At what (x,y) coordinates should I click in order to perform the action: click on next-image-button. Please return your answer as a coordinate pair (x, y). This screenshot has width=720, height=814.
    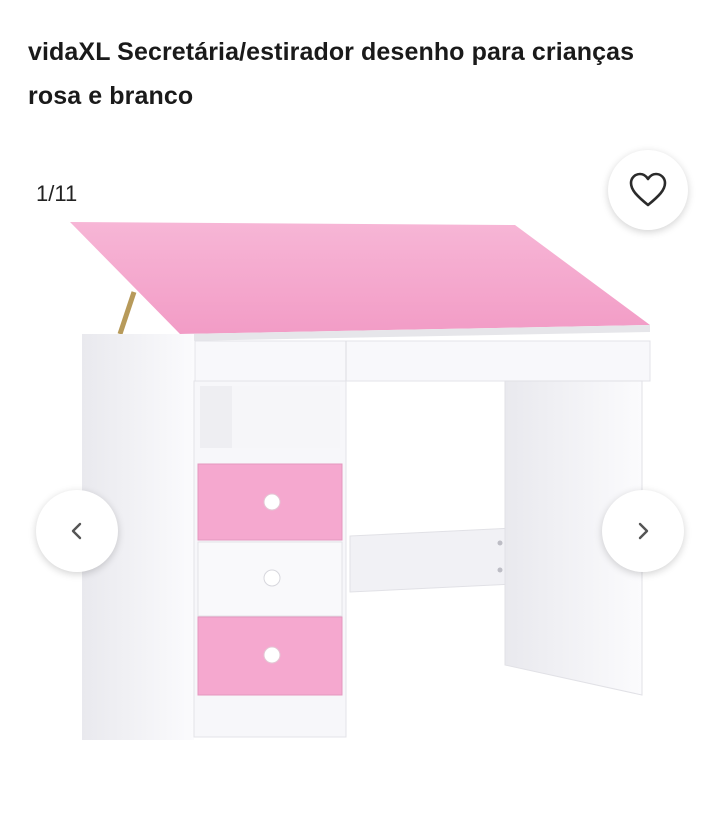
    Looking at the image, I should click on (643, 531).